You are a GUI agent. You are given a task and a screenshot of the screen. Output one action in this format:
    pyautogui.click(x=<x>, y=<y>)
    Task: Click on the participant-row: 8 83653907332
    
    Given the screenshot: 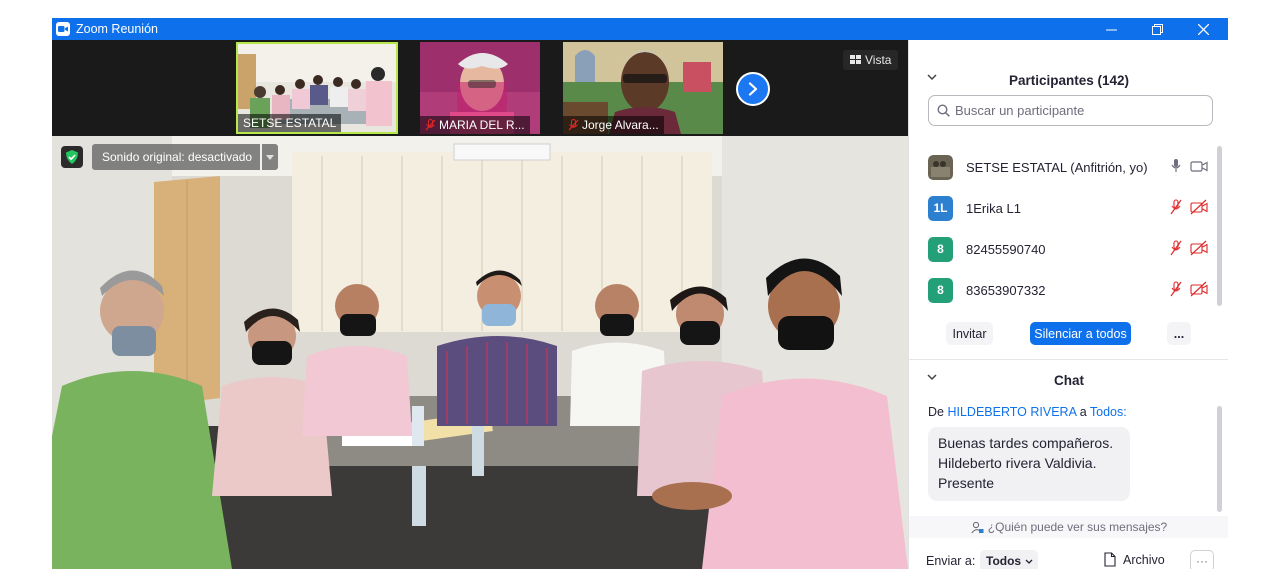 What is the action you would take?
    pyautogui.click(x=1068, y=290)
    